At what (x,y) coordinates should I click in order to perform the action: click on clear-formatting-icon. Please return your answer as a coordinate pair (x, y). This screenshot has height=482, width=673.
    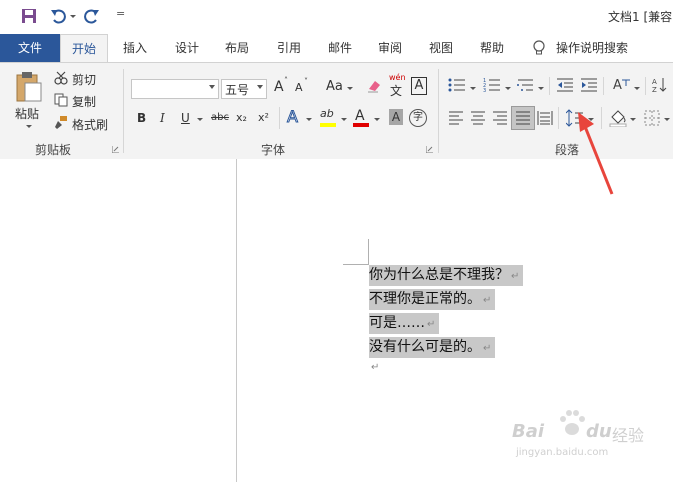
    Looking at the image, I should click on (374, 85).